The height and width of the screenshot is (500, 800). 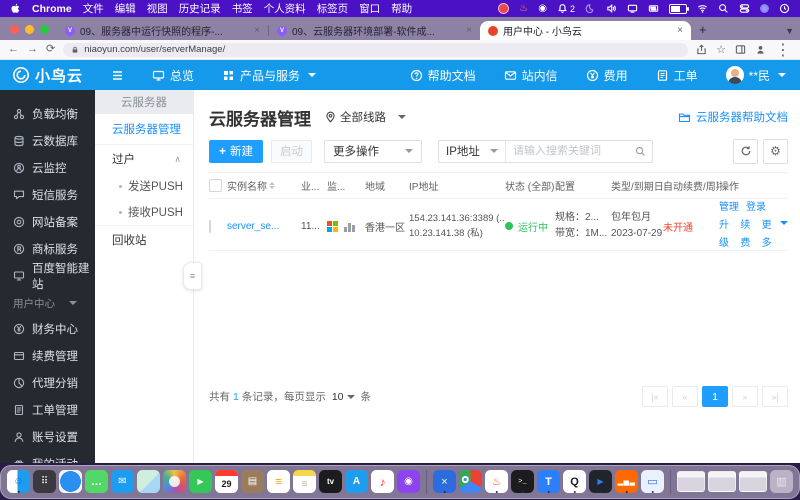 I want to click on tab-search-chevron-icon: ▼, so click(x=789, y=31).